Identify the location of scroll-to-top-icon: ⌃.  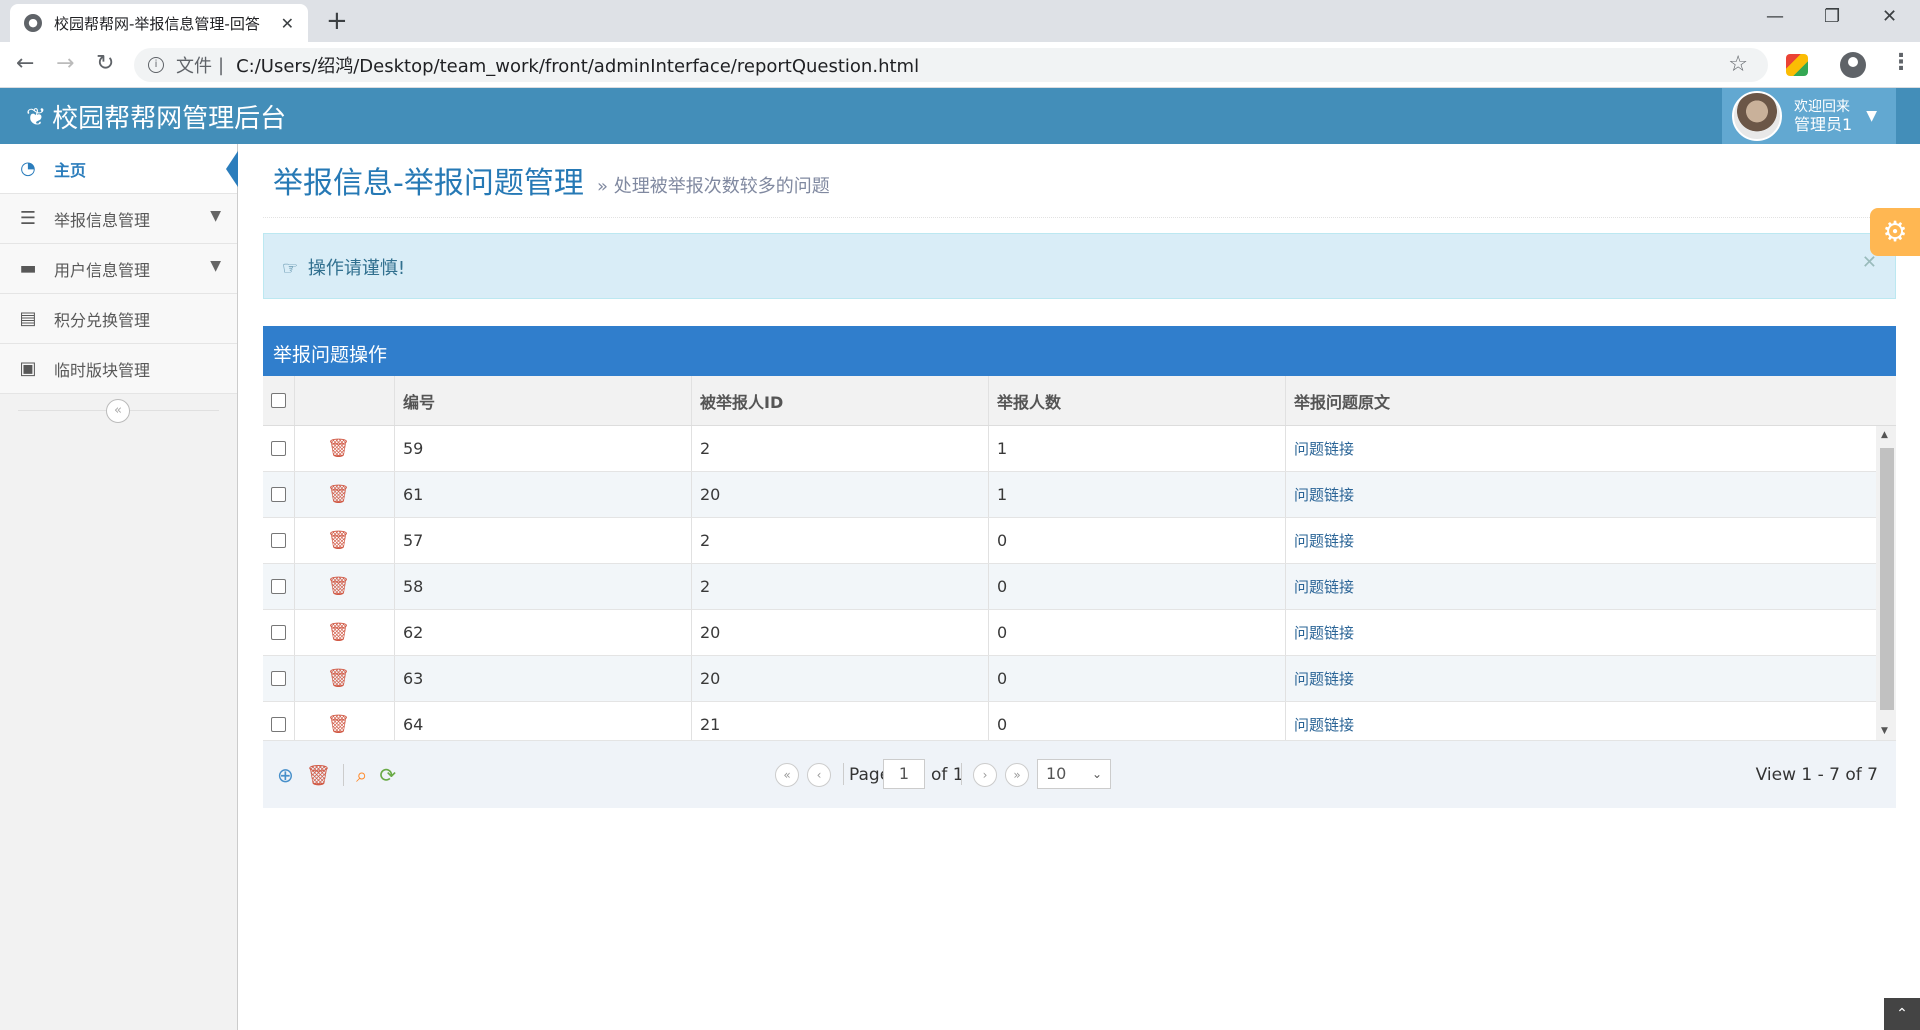
(1902, 1014).